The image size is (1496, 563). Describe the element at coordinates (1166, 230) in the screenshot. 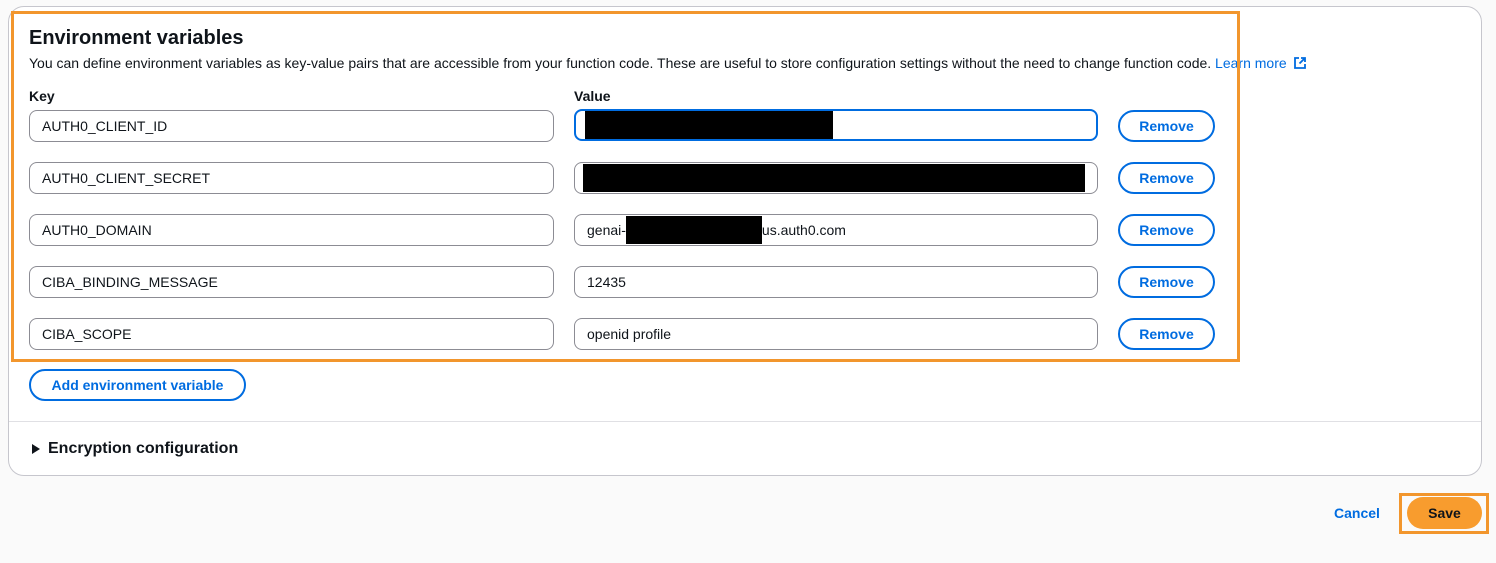

I see `remove-button-3: Remove` at that location.